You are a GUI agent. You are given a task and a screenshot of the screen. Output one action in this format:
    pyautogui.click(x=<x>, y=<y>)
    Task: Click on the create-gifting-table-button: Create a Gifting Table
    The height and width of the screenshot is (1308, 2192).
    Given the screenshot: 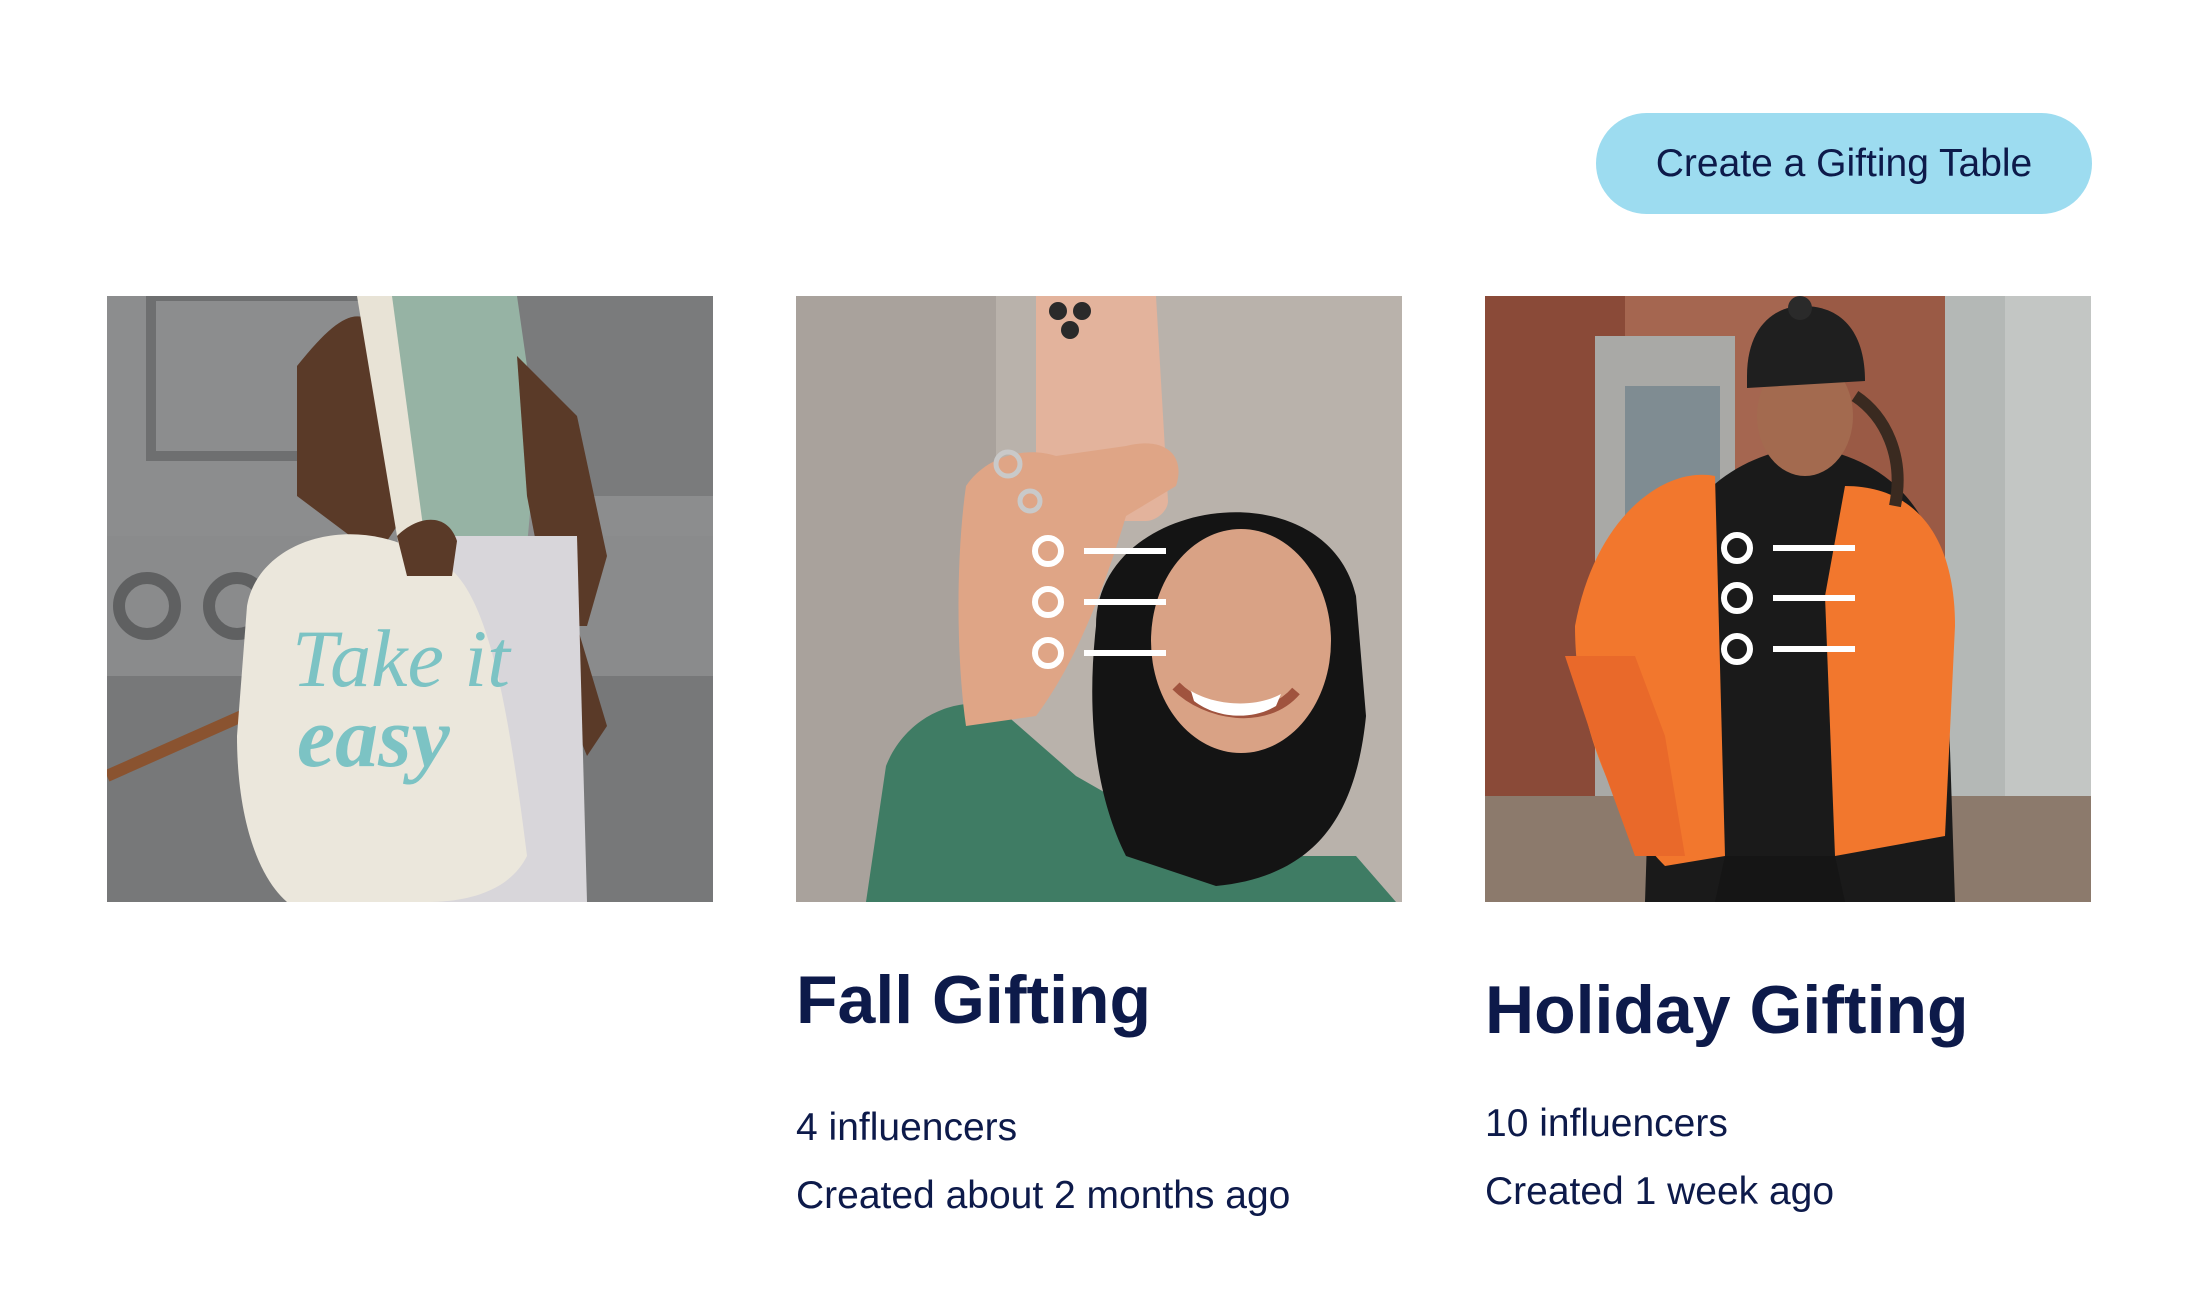 What is the action you would take?
    pyautogui.click(x=1844, y=163)
    